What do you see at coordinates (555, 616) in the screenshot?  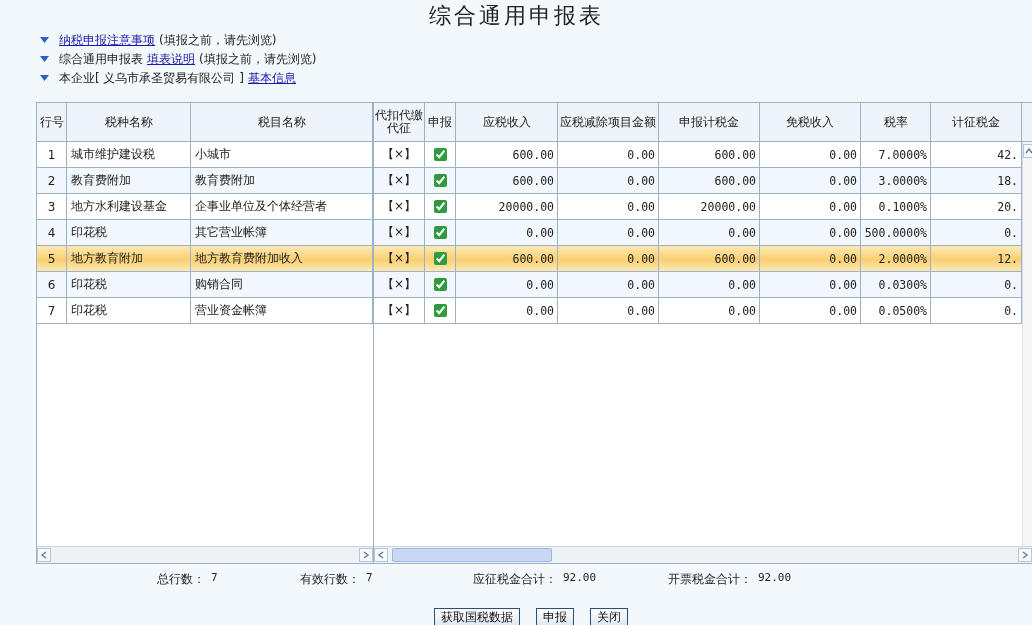 I see `form-button: 申报` at bounding box center [555, 616].